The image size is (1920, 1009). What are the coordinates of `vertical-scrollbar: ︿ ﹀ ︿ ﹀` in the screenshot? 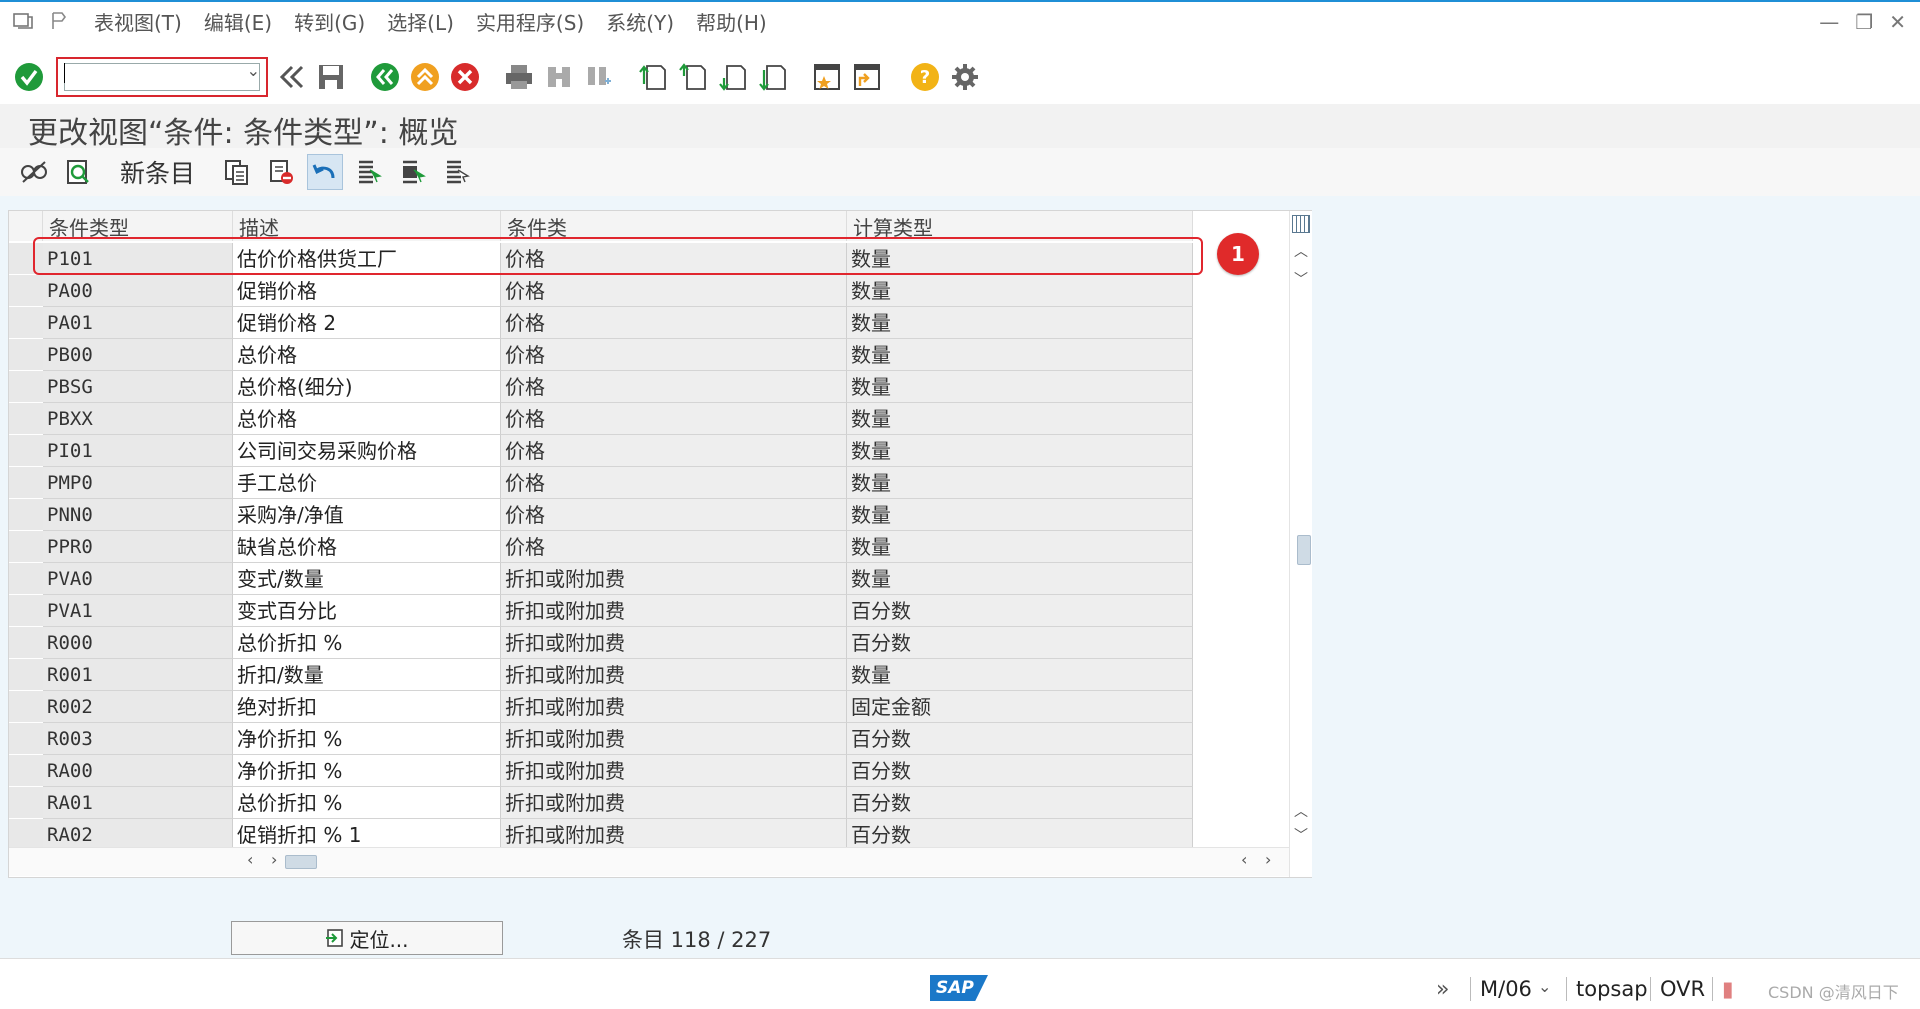 It's located at (1300, 544).